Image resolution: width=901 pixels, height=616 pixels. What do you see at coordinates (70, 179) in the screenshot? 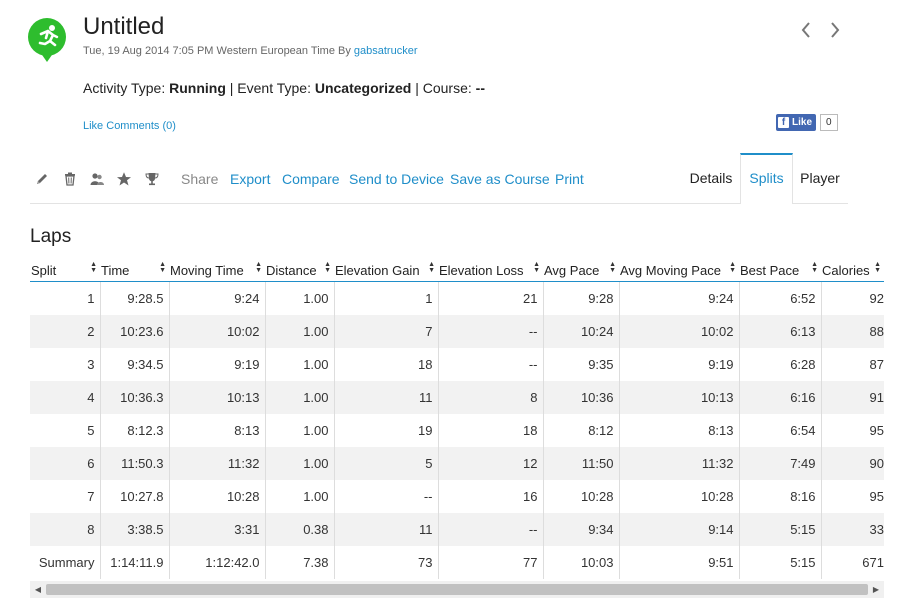
I see `trash-icon` at bounding box center [70, 179].